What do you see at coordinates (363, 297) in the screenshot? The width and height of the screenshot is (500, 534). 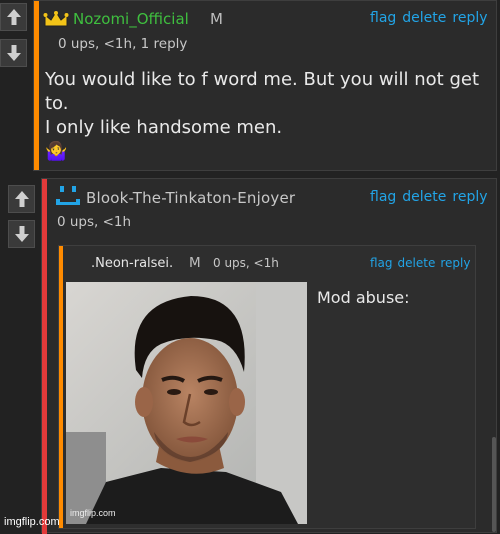 I see `comment-text: Mod abuse:` at bounding box center [363, 297].